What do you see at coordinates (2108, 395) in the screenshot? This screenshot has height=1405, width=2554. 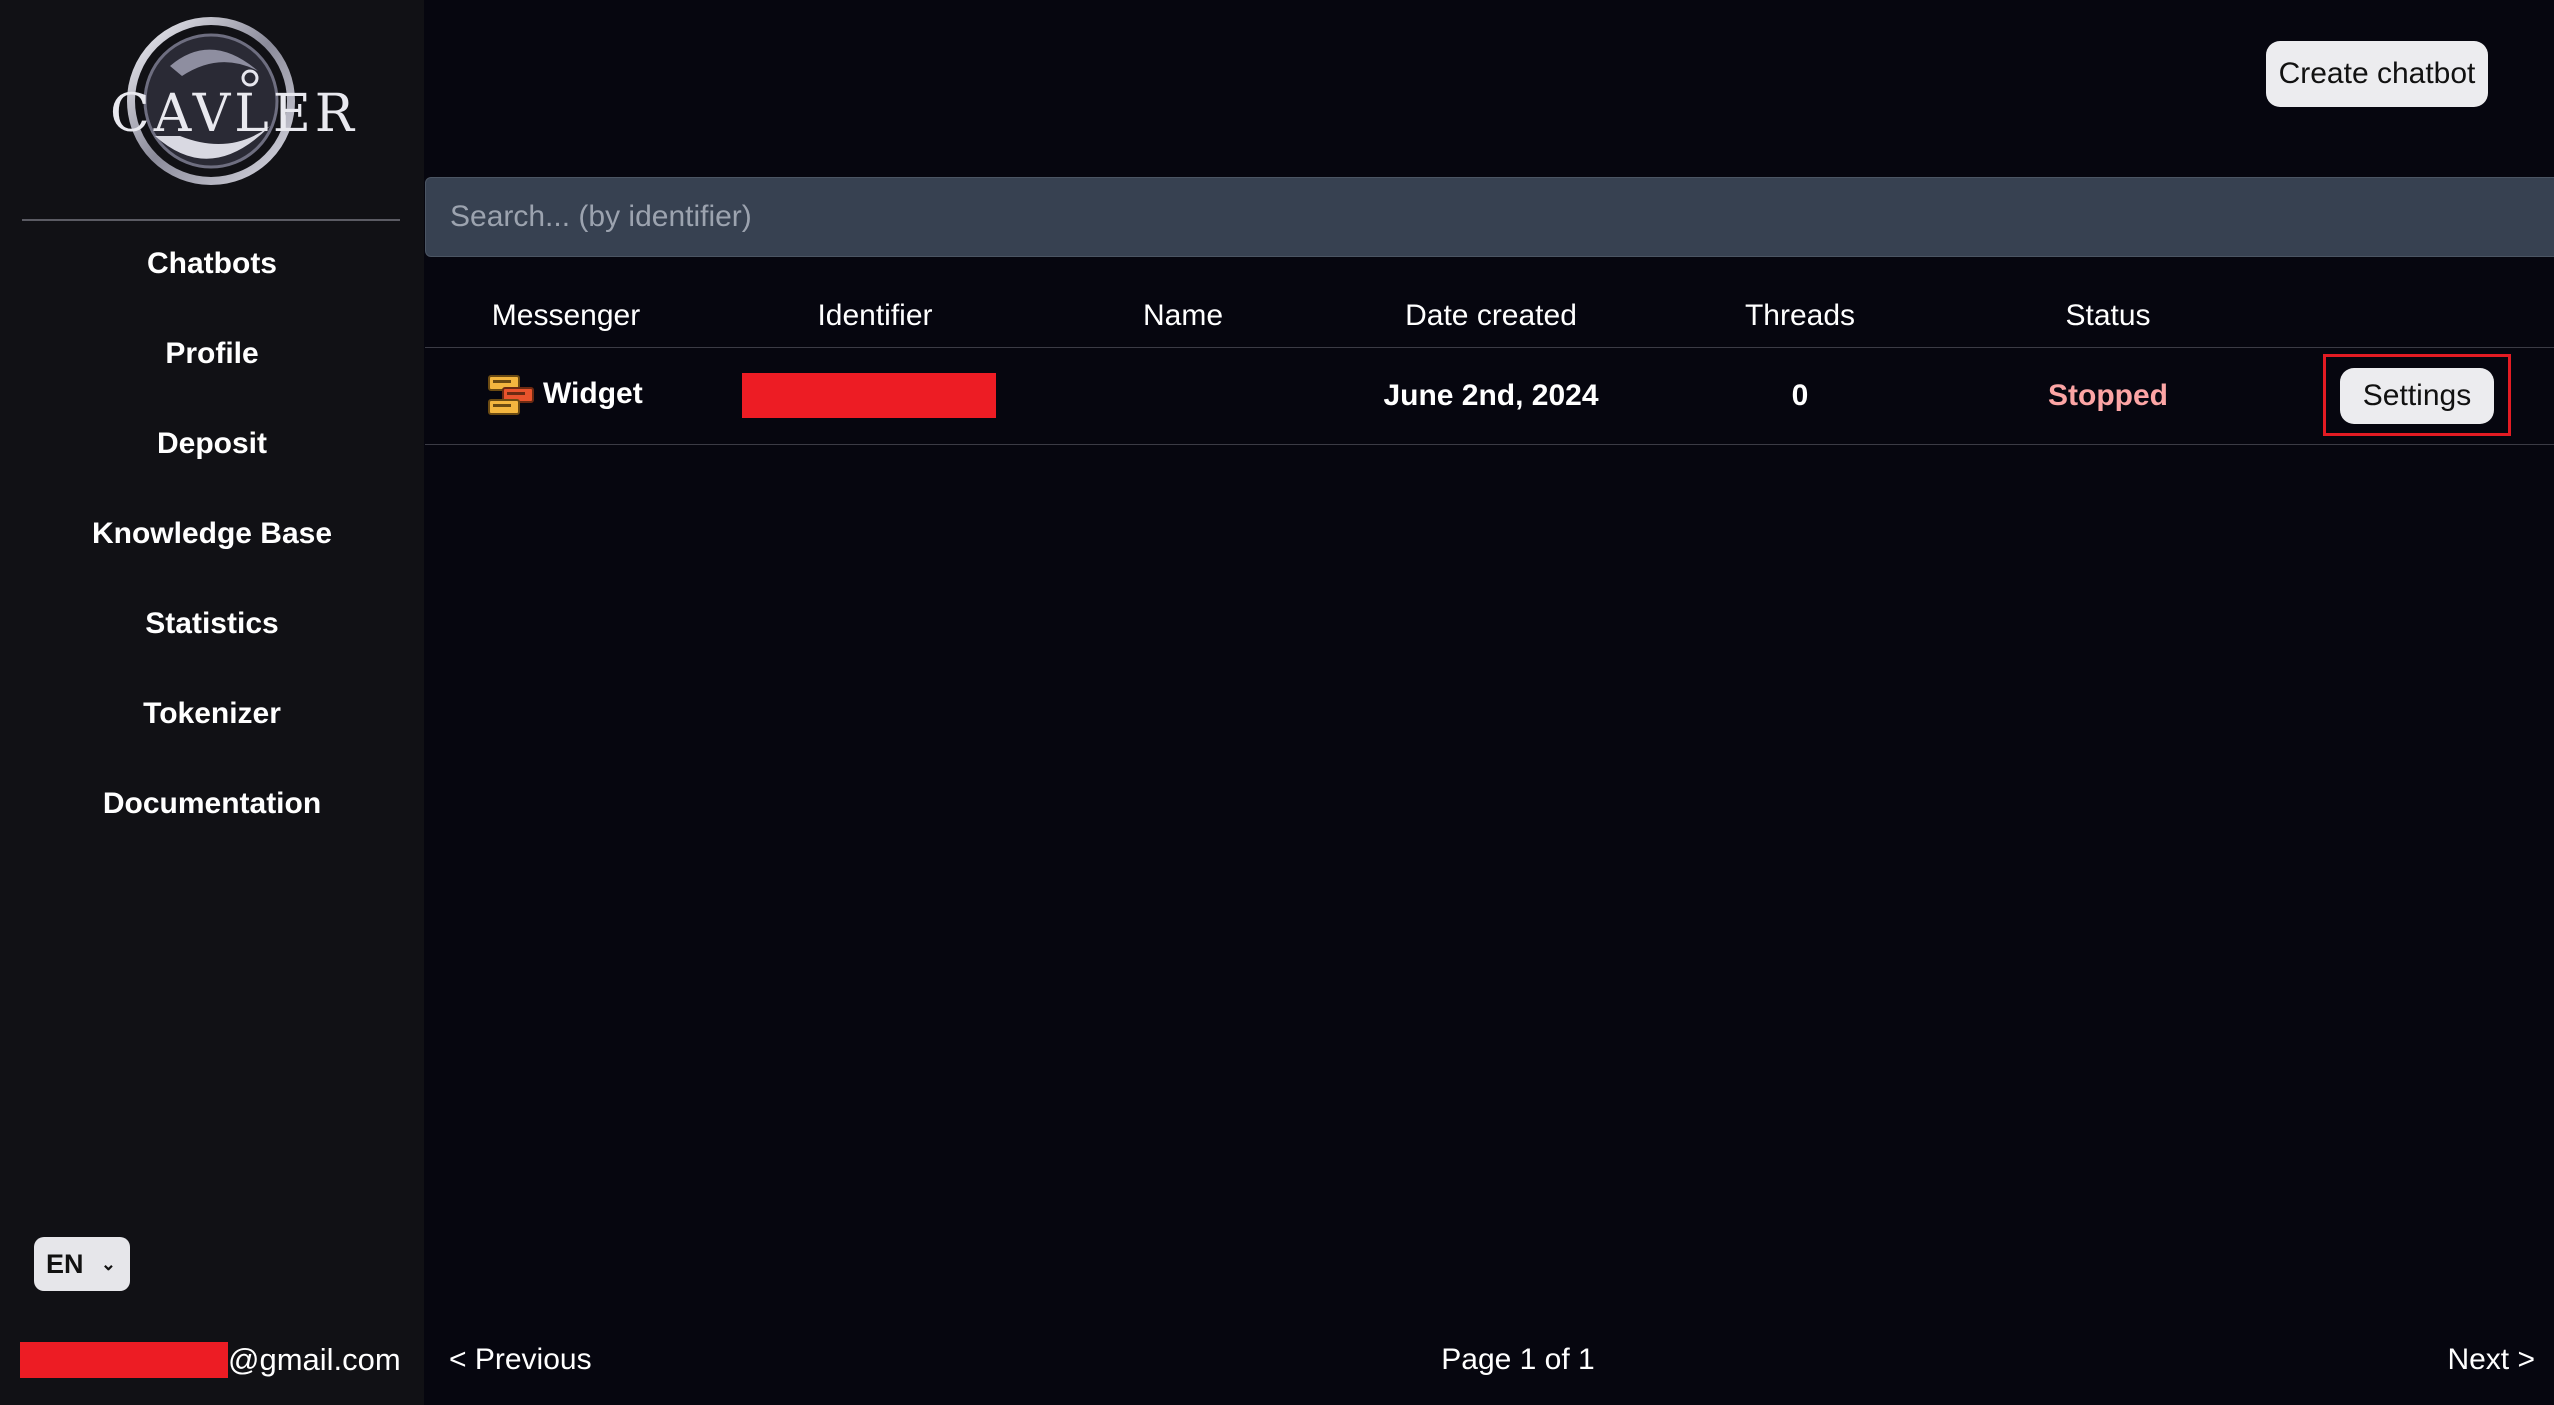 I see `row-status-badge: Stopped` at bounding box center [2108, 395].